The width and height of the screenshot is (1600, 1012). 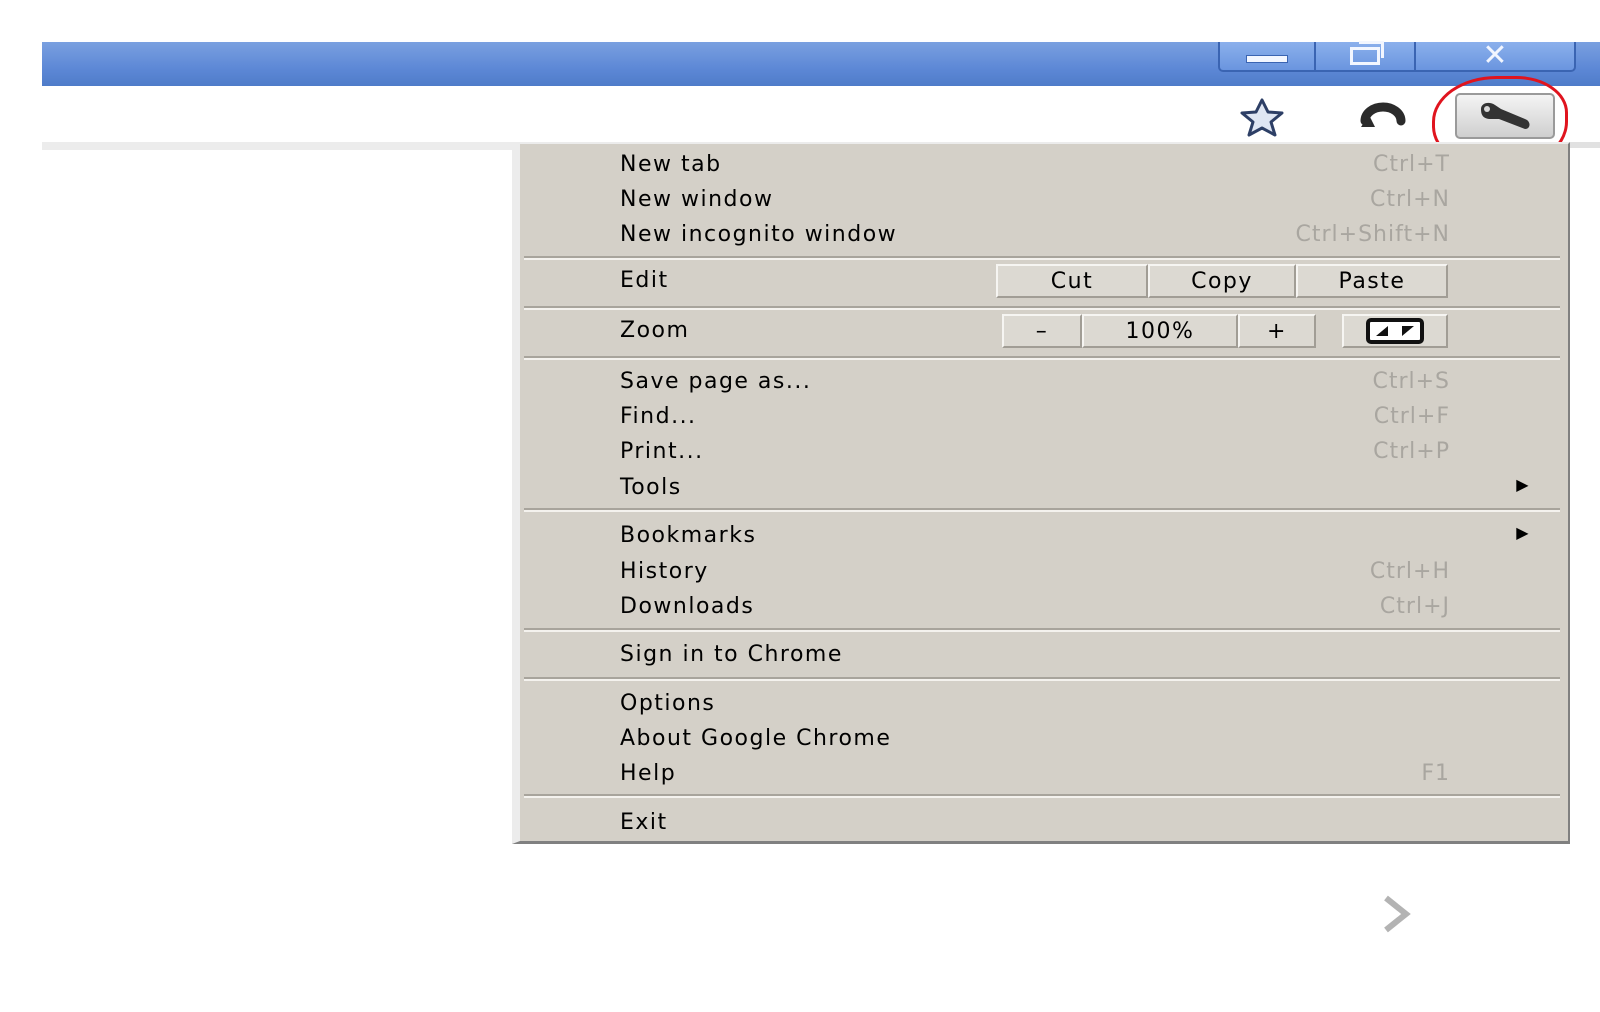 What do you see at coordinates (731, 654) in the screenshot?
I see `menu-item-label: Sign in to Chrome` at bounding box center [731, 654].